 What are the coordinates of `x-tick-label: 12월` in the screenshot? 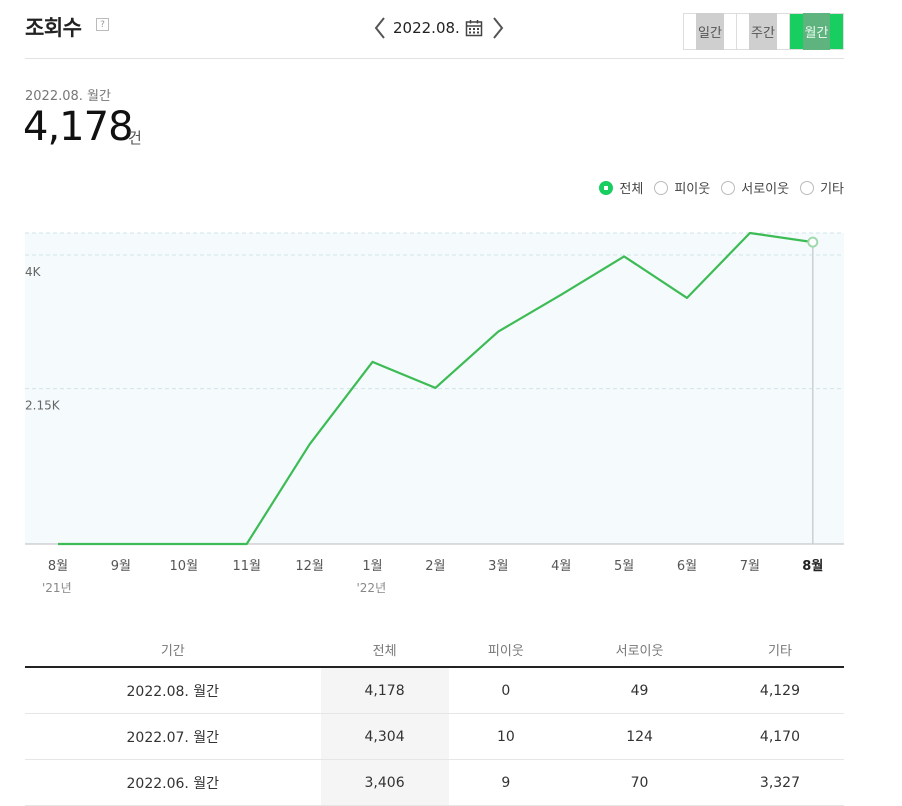 It's located at (309, 566).